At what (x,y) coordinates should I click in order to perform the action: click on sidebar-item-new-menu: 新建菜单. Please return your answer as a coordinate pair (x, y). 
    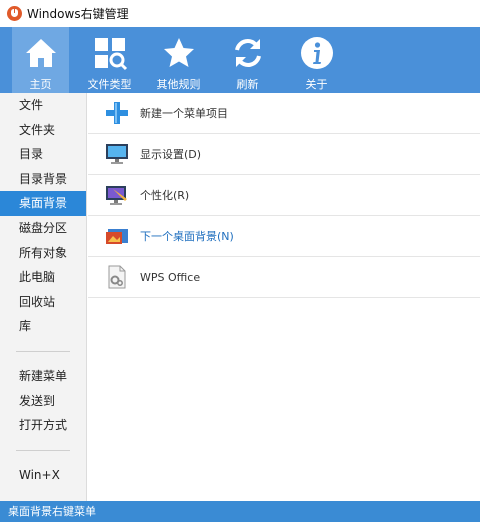
    Looking at the image, I should click on (43, 376).